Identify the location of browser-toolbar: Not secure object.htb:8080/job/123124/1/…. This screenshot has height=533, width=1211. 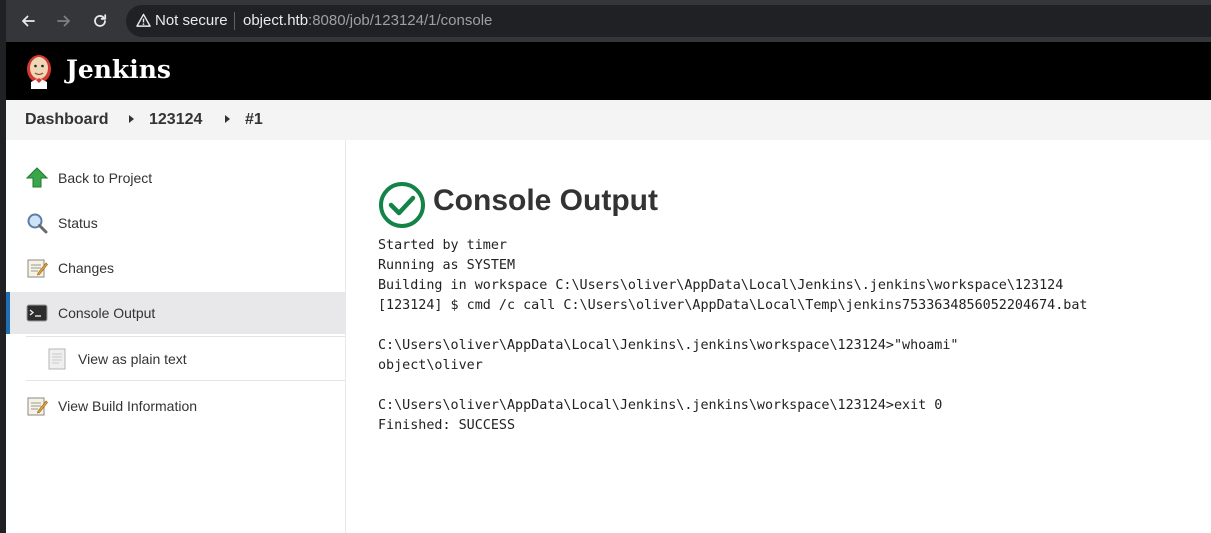
(608, 21).